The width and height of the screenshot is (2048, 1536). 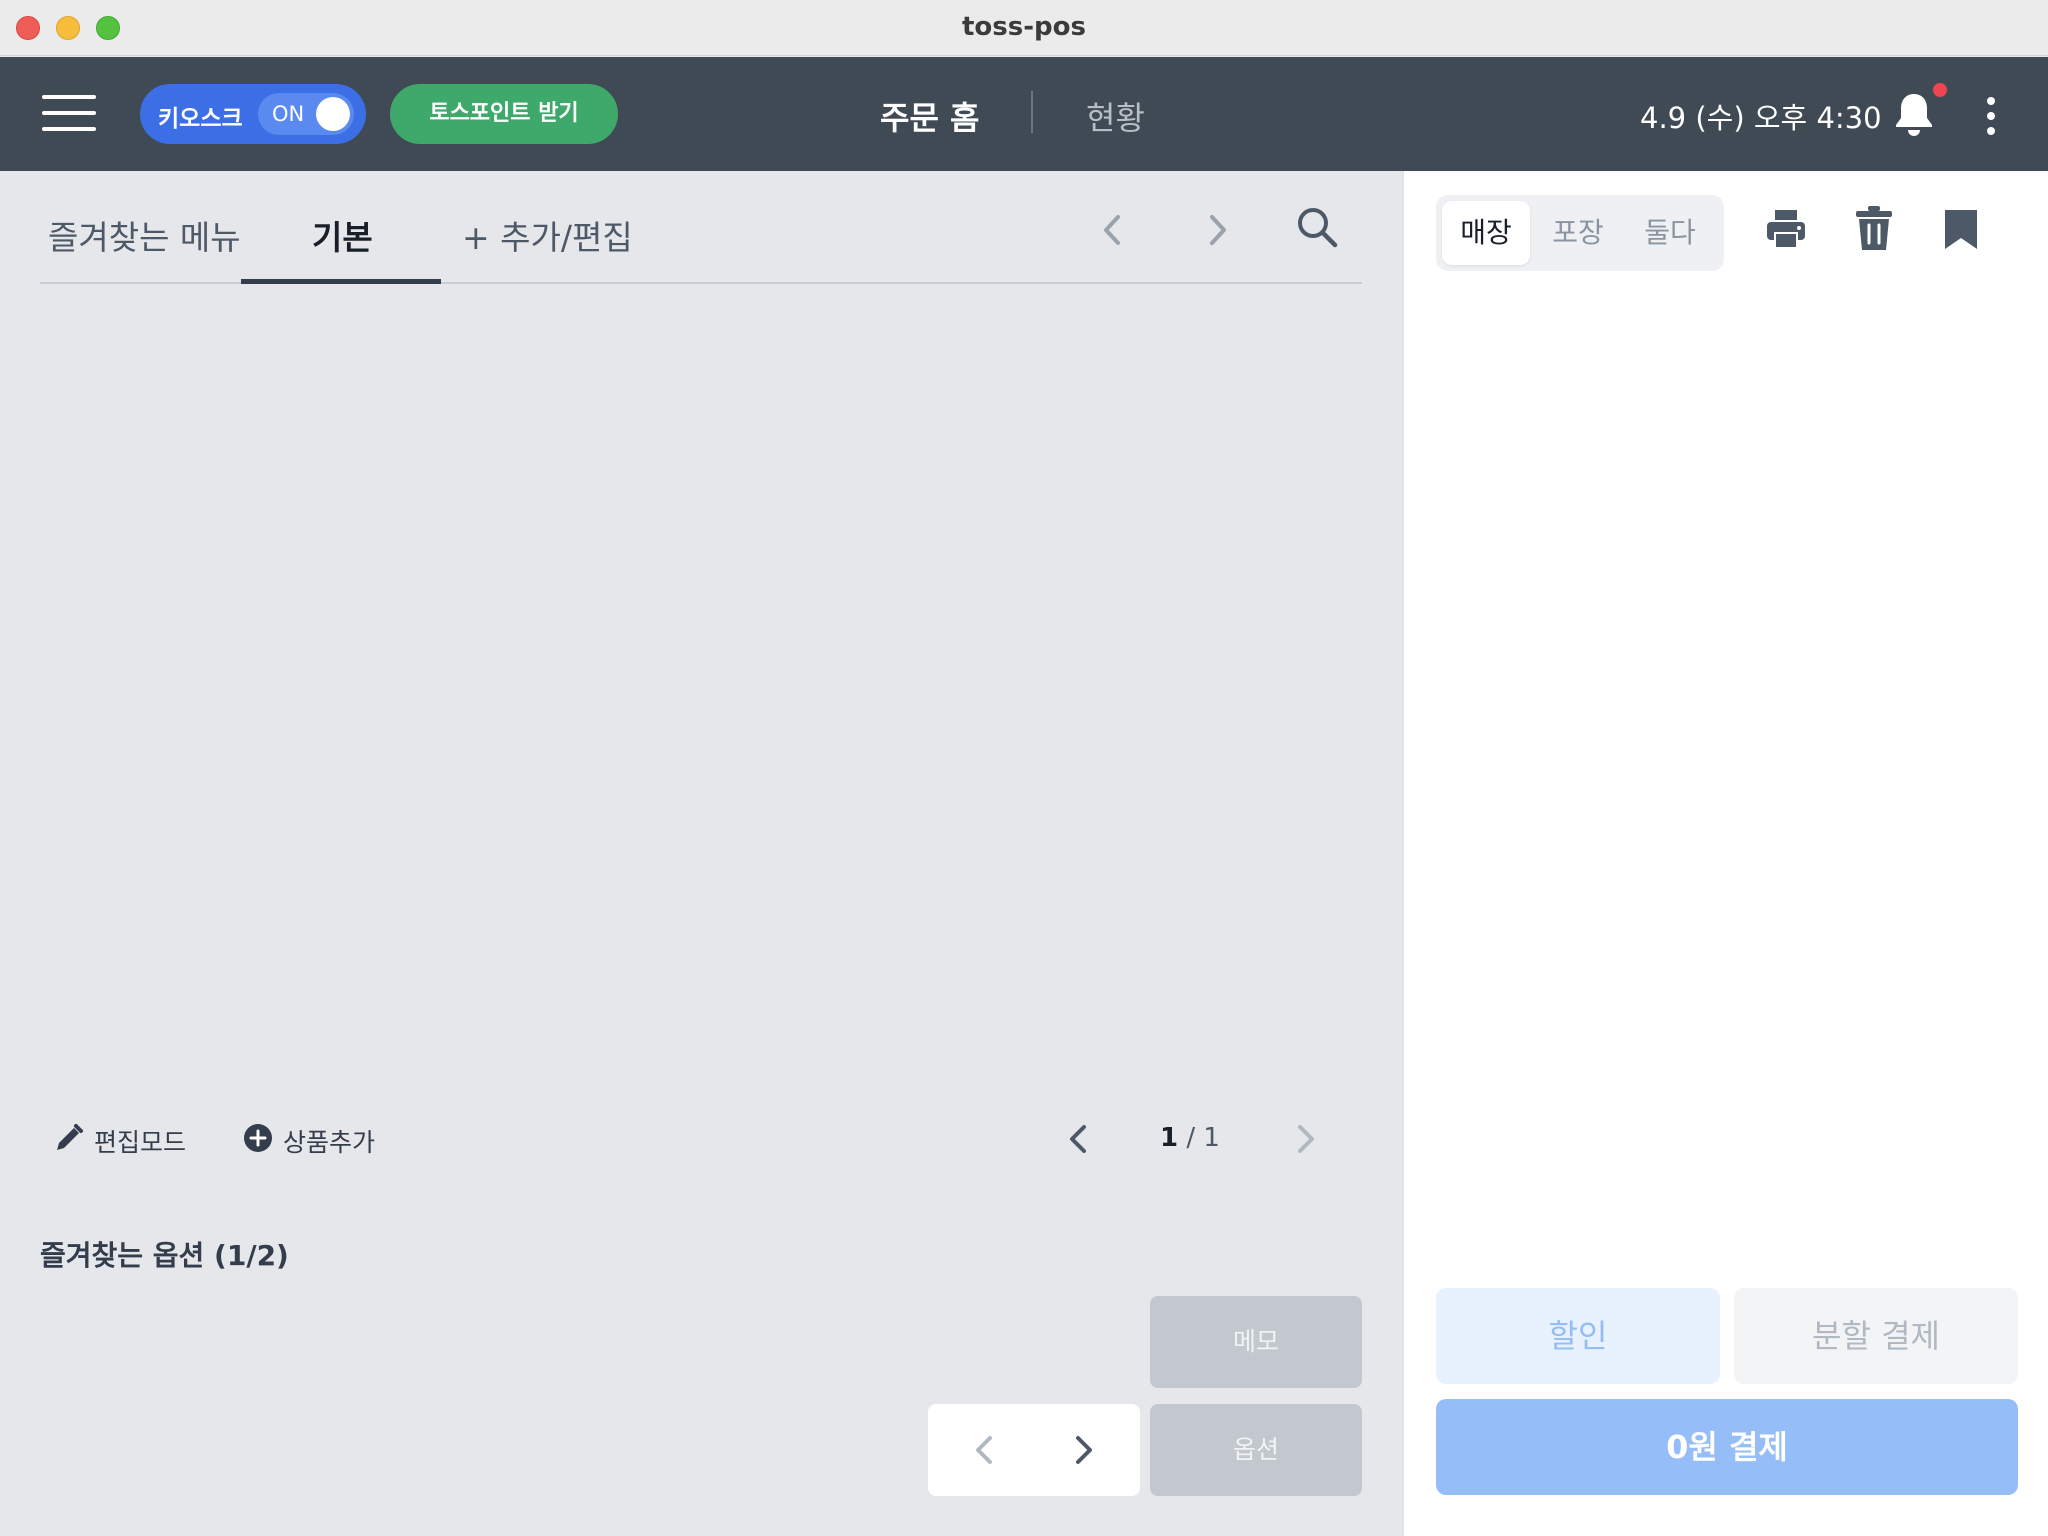 I want to click on nav-divider, so click(x=1032, y=112).